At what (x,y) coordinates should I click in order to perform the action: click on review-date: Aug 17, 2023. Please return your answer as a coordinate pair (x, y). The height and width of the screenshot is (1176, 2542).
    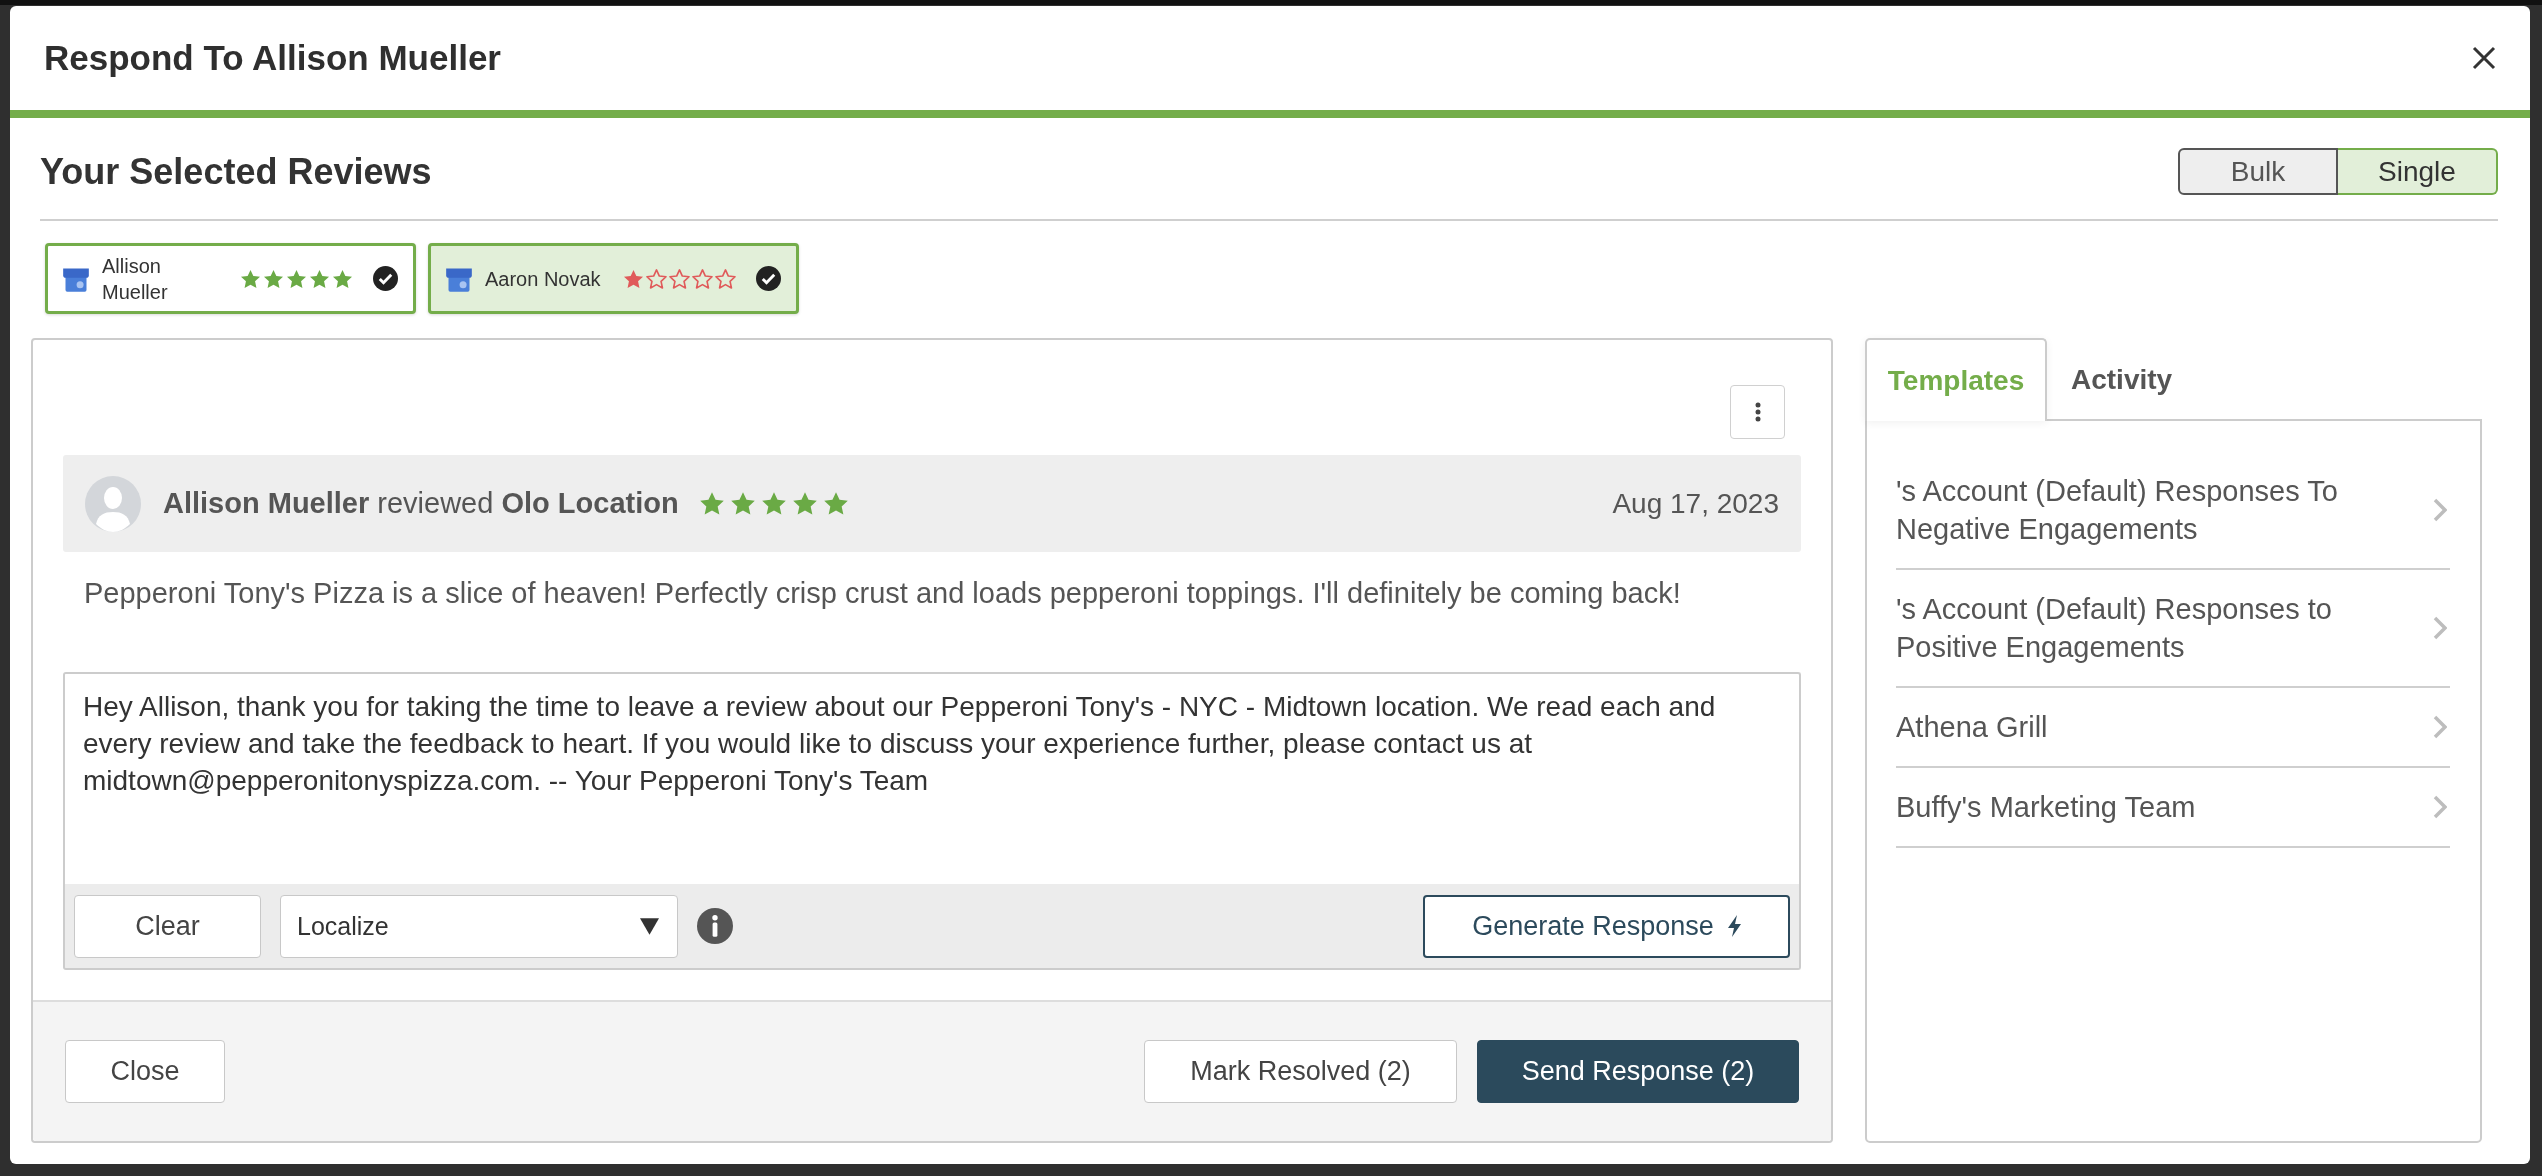
    Looking at the image, I should click on (1695, 503).